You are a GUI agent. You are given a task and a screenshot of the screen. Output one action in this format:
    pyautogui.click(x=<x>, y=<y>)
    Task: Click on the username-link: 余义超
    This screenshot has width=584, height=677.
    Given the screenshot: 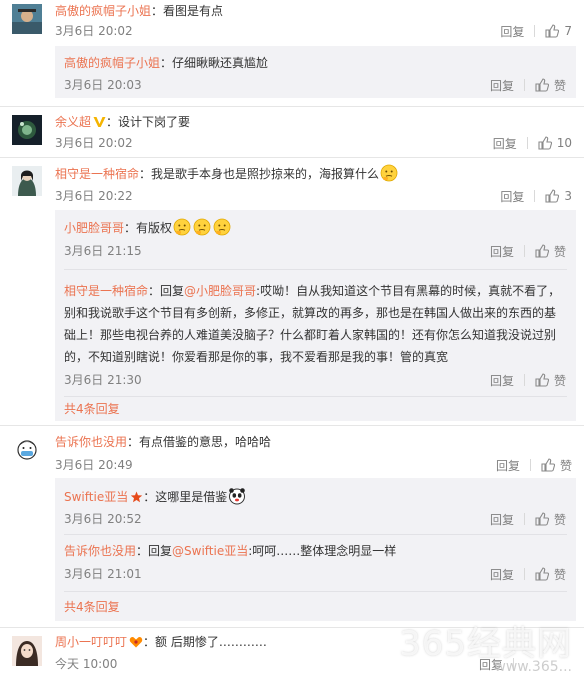 What is the action you would take?
    pyautogui.click(x=73, y=122)
    